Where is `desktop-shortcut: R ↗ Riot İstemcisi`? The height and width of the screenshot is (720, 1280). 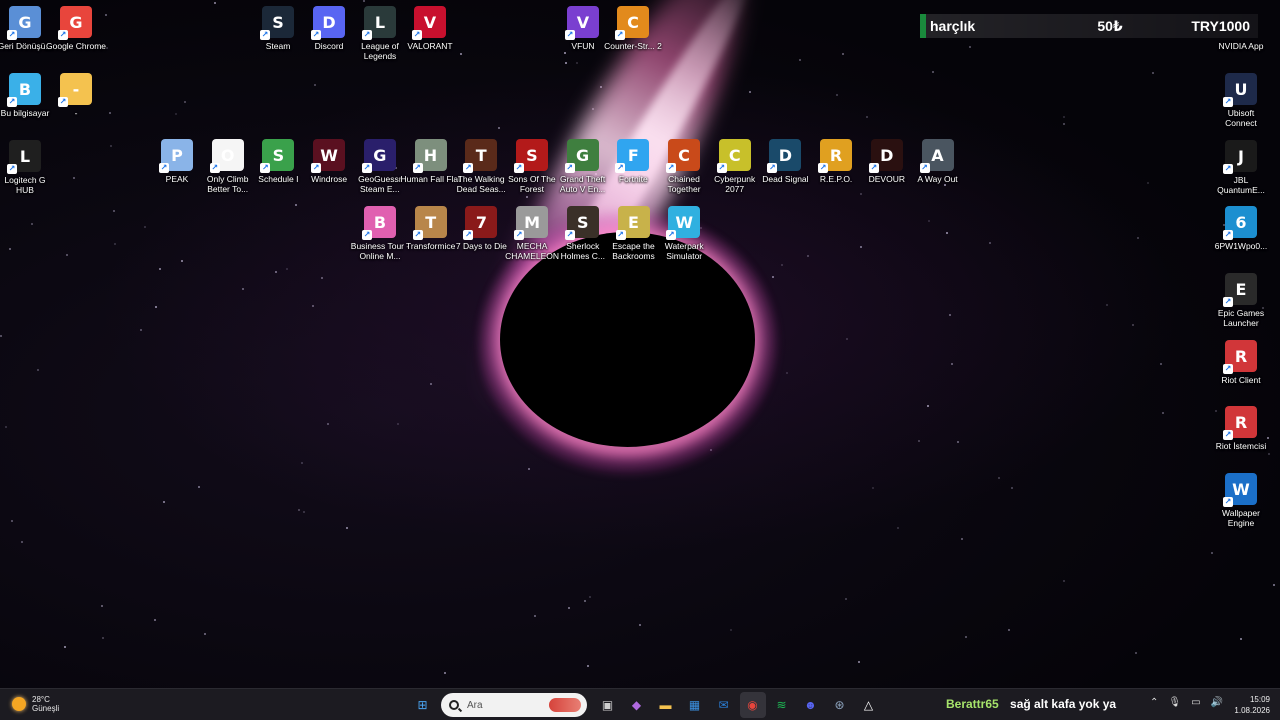
desktop-shortcut: R ↗ Riot İstemcisi is located at coordinates (1241, 426).